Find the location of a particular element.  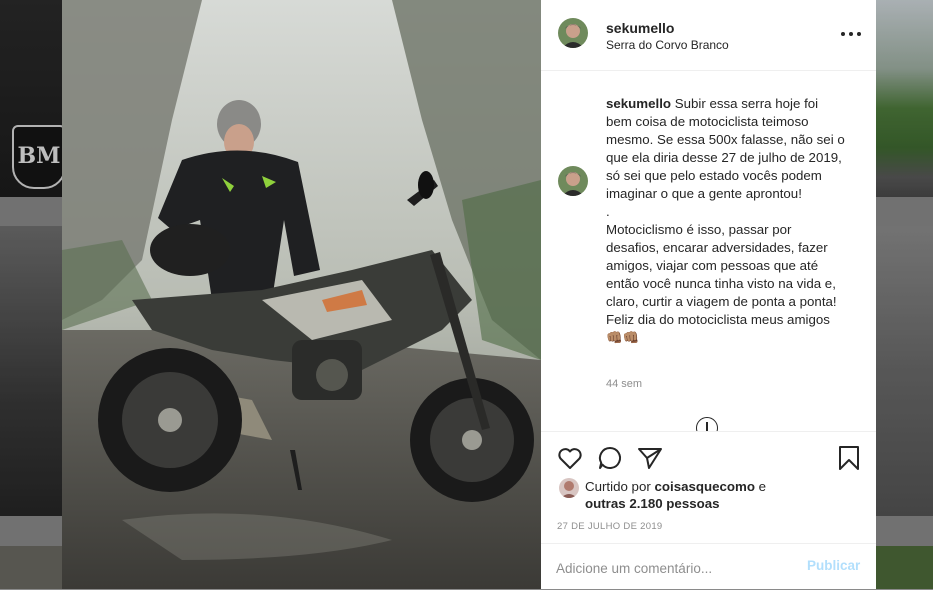

post-date: 27 DE JULHO DE 2019 is located at coordinates (610, 526).